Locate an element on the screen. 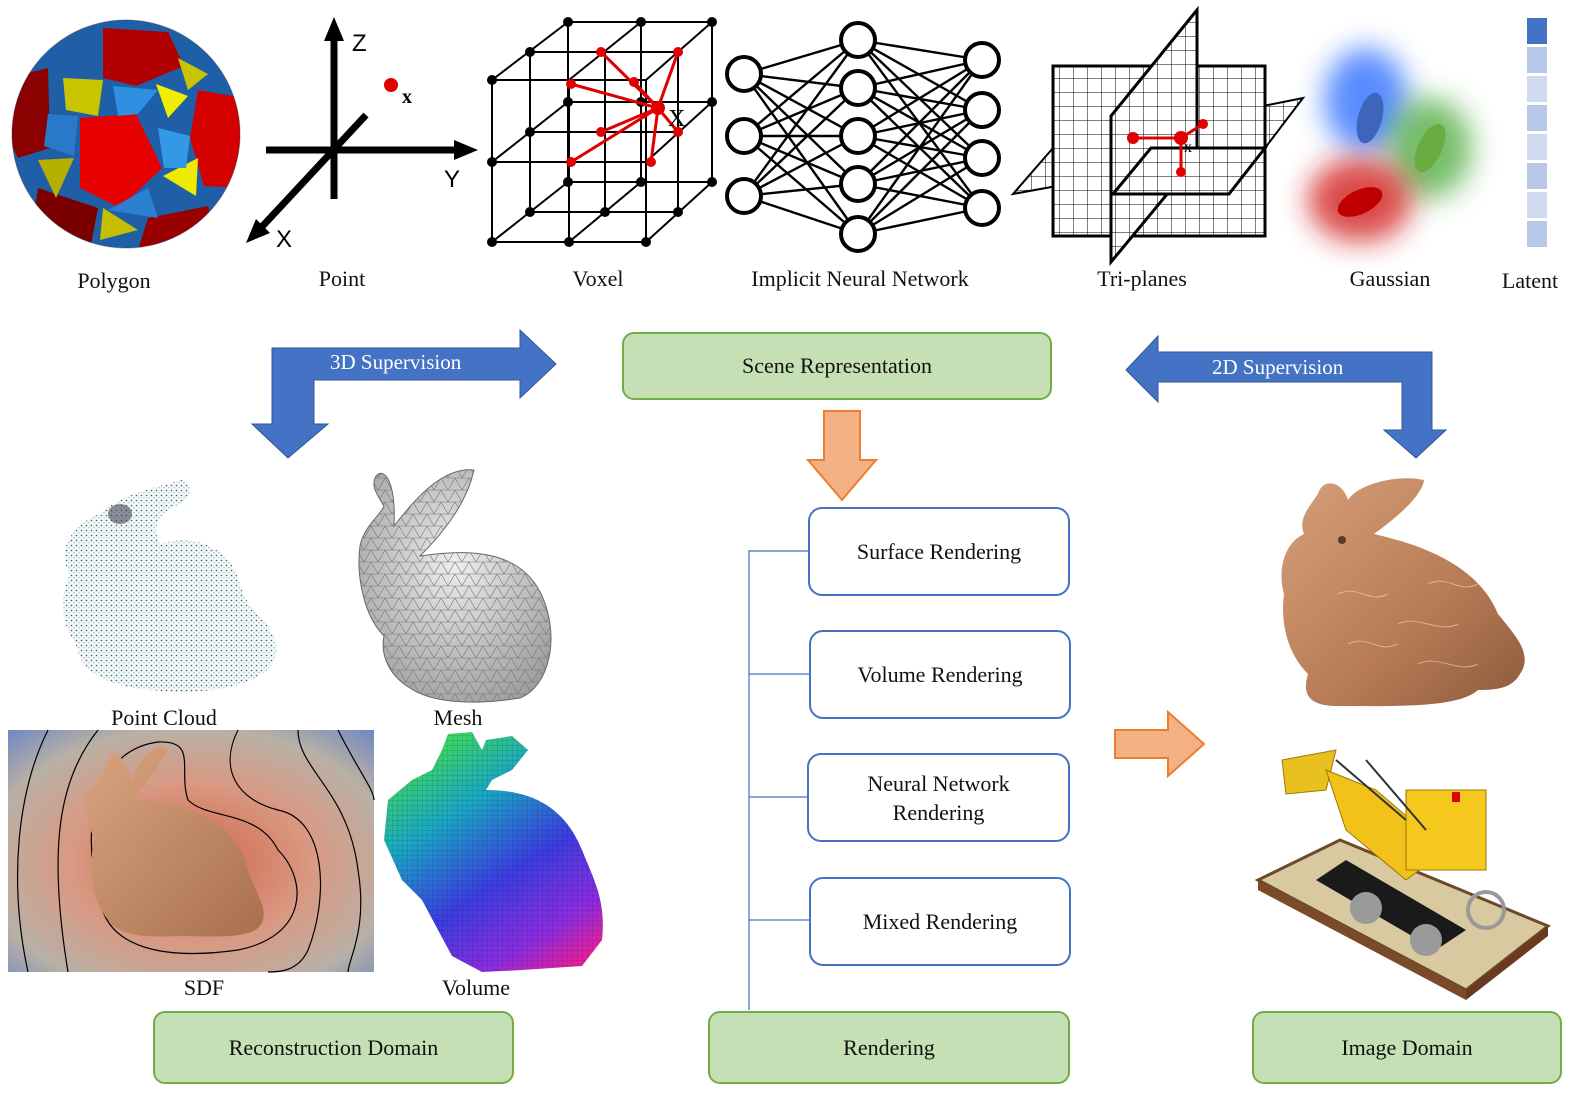 This screenshot has width=1579, height=1100. polyhedron-icon is located at coordinates (126, 134).